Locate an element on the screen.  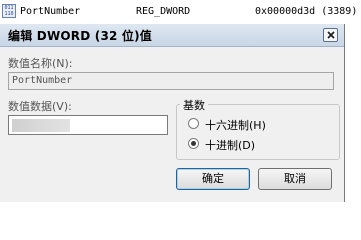
ok-button: 确定 is located at coordinates (213, 179).